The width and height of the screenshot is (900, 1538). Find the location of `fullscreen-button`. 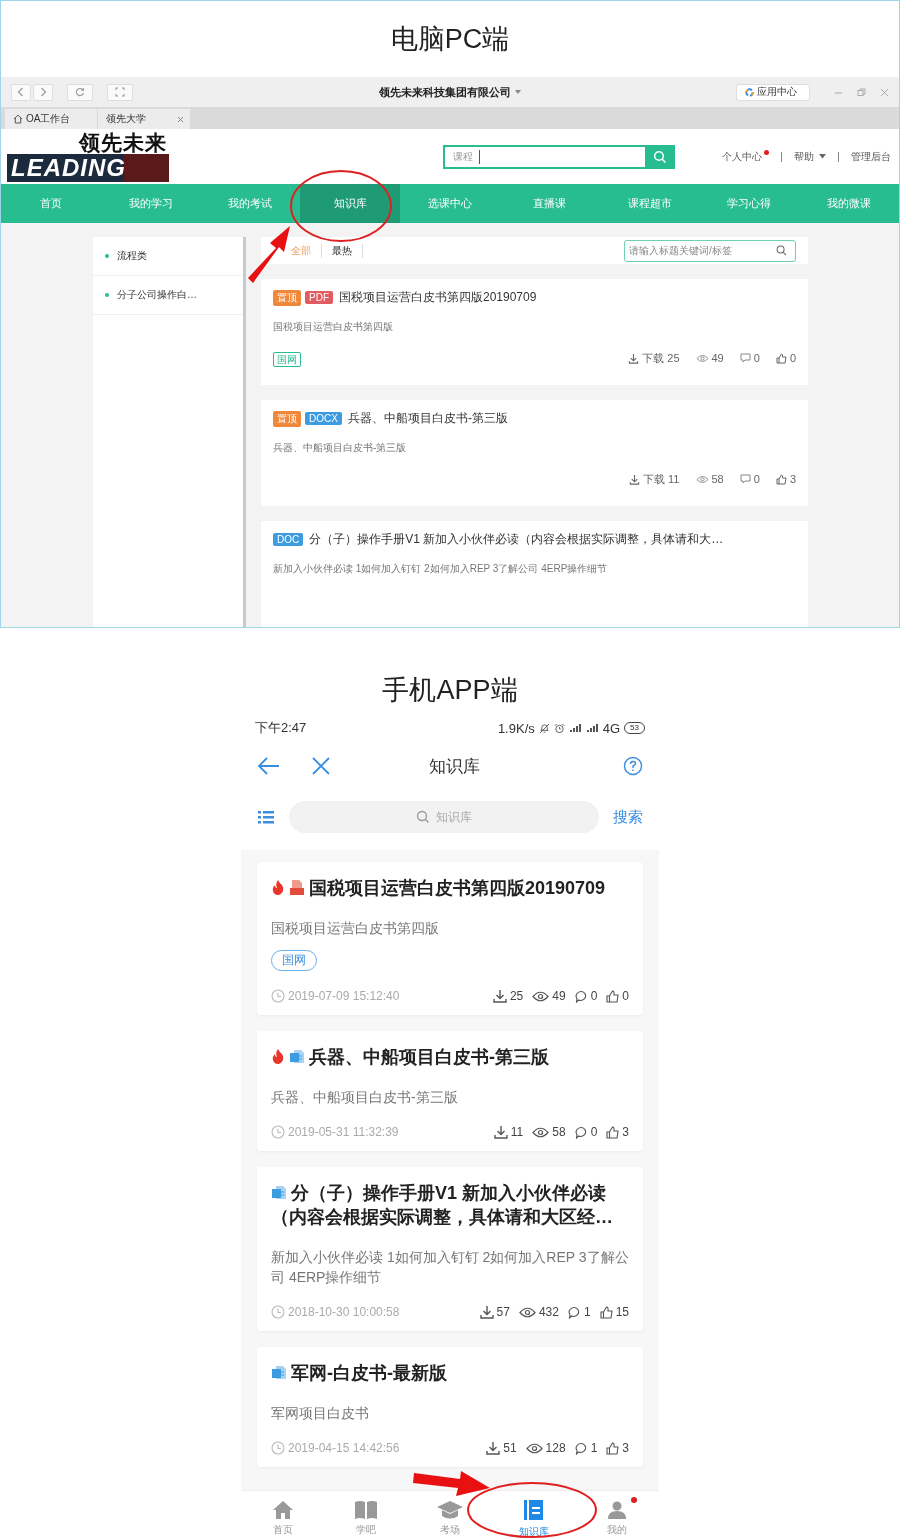

fullscreen-button is located at coordinates (120, 92).